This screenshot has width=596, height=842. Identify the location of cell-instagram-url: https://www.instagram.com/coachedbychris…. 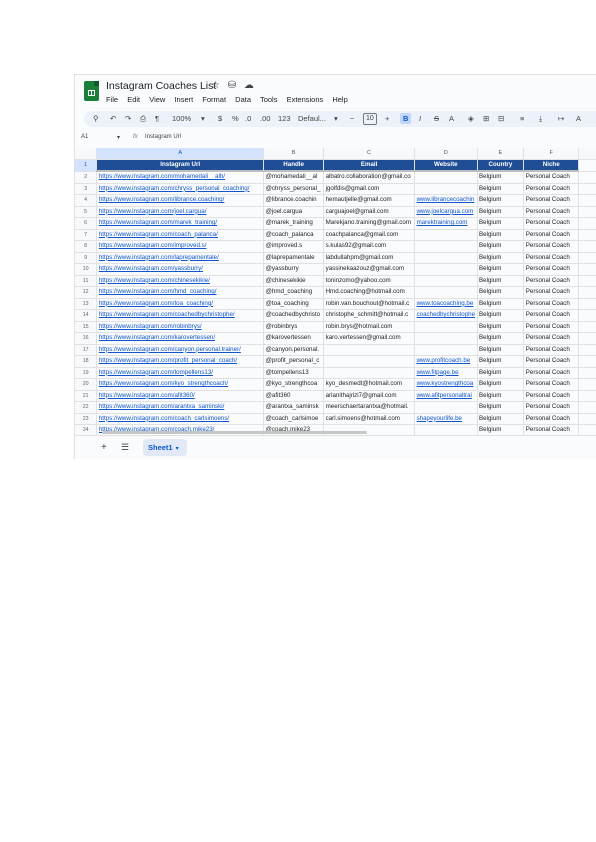
(180, 315).